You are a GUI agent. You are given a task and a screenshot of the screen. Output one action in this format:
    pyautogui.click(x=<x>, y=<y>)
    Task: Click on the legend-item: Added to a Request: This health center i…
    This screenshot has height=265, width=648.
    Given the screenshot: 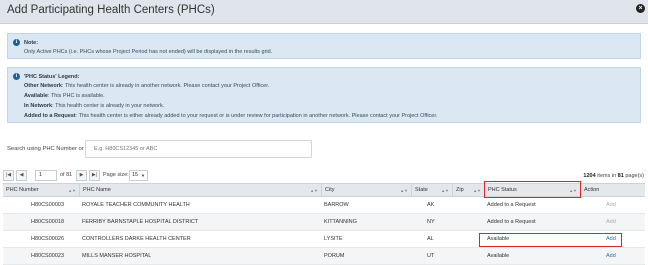 What is the action you would take?
    pyautogui.click(x=231, y=116)
    